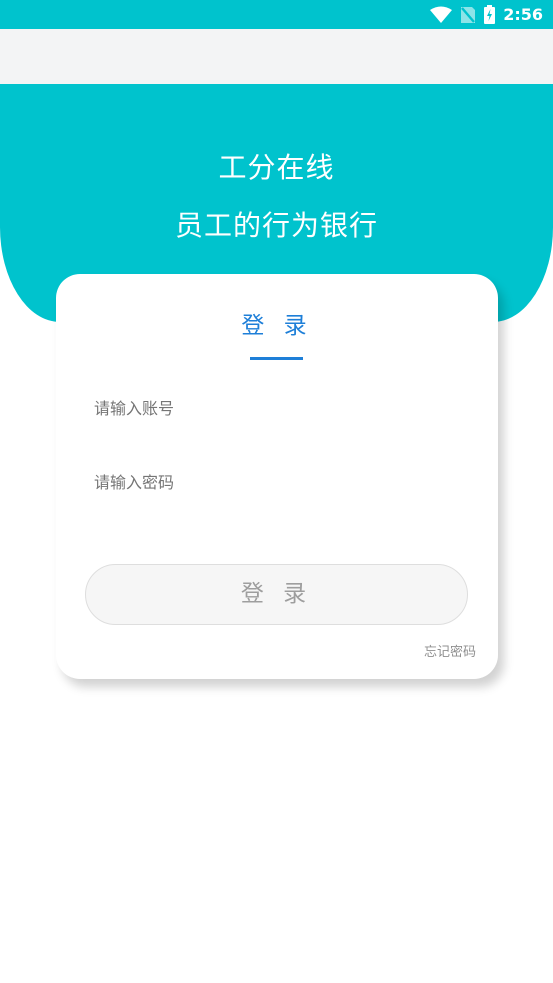 The height and width of the screenshot is (983, 553). Describe the element at coordinates (490, 14) in the screenshot. I see `battery-charging-icon` at that location.